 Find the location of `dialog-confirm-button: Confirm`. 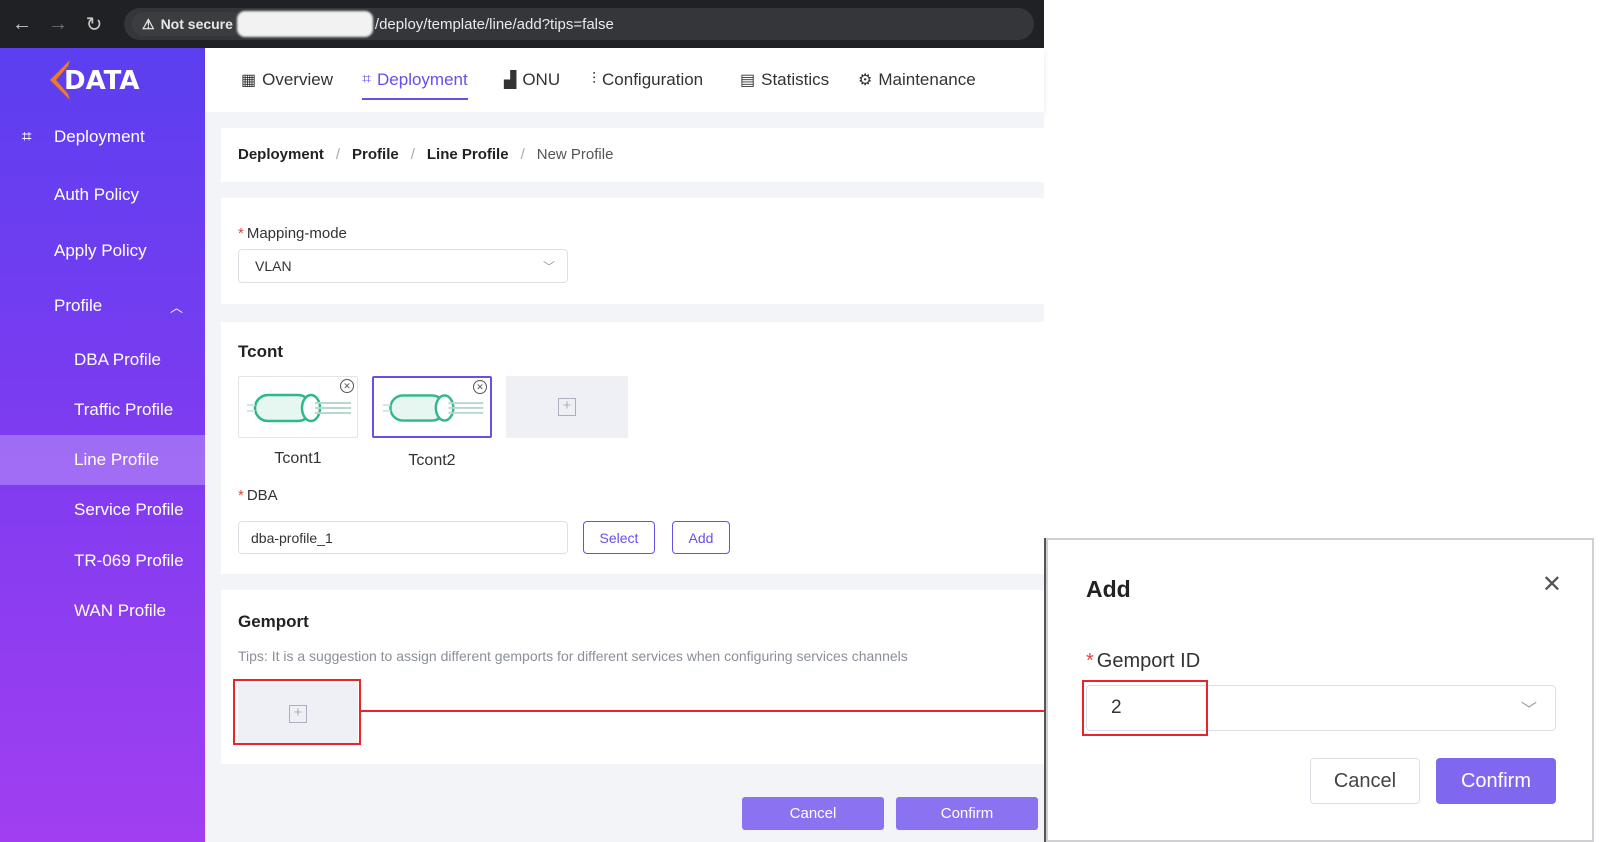

dialog-confirm-button: Confirm is located at coordinates (1496, 781).